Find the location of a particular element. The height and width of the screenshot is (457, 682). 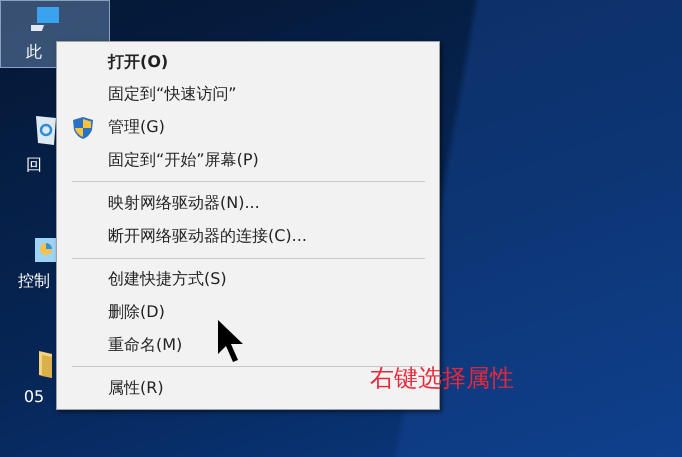

menu-item: 管理(G) is located at coordinates (119, 127).